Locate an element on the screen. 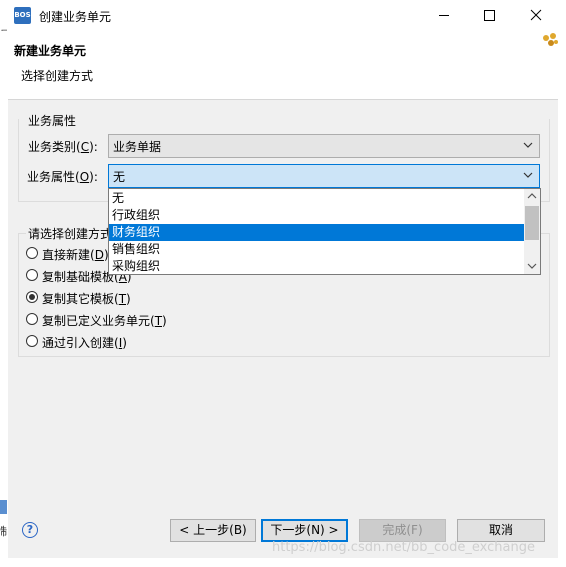 Image resolution: width=566 pixels, height=567 pixels. attribute-dropdown-list: 无 行政组织 财务组织 销售组织 采购组织 is located at coordinates (324, 231).